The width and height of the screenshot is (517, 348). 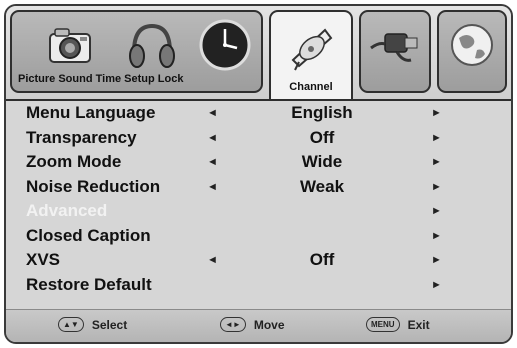 What do you see at coordinates (312, 49) in the screenshot?
I see `satellite-dish-icon` at bounding box center [312, 49].